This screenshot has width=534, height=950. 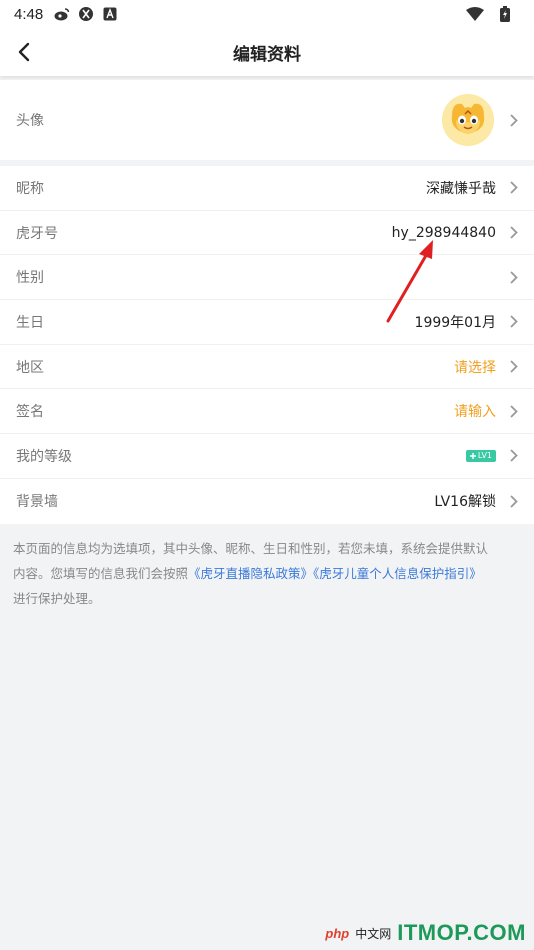 What do you see at coordinates (37, 233) in the screenshot?
I see `huya-id-label: 虎牙号` at bounding box center [37, 233].